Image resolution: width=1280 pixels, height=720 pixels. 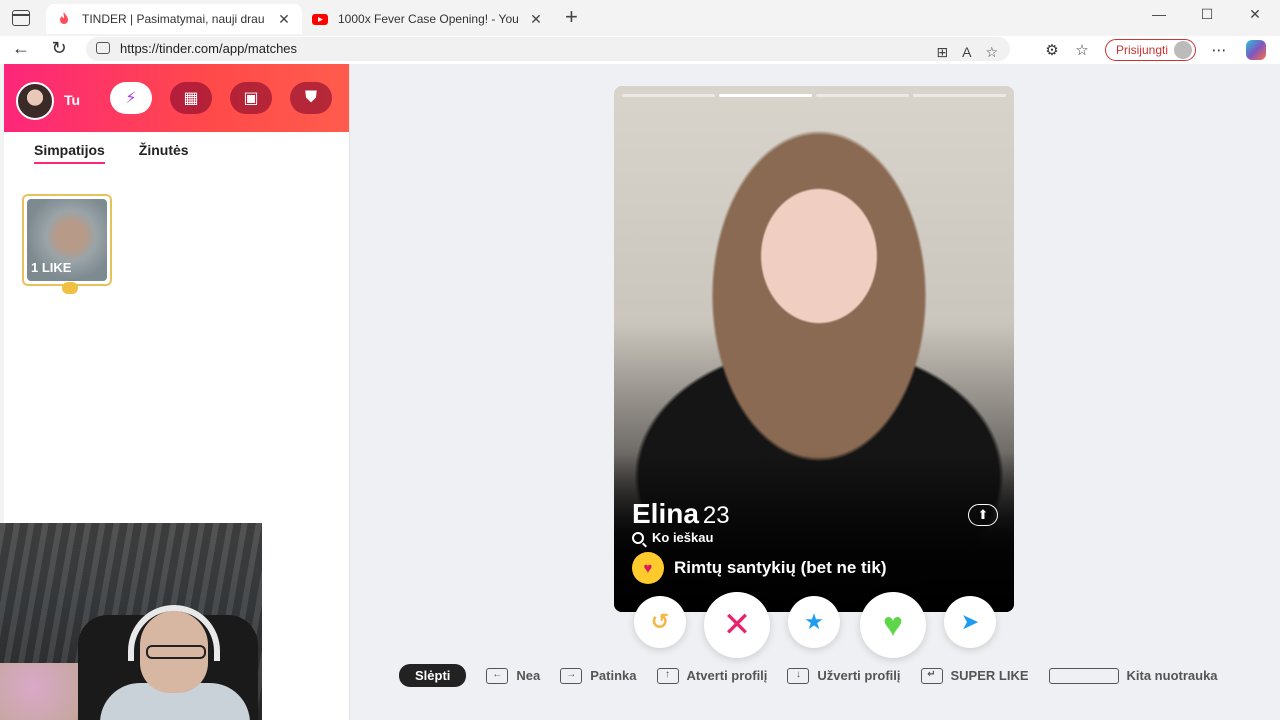 I want to click on sidebar-header: Tu ⚡ ▦ ▣ ⛊, so click(x=176, y=98).